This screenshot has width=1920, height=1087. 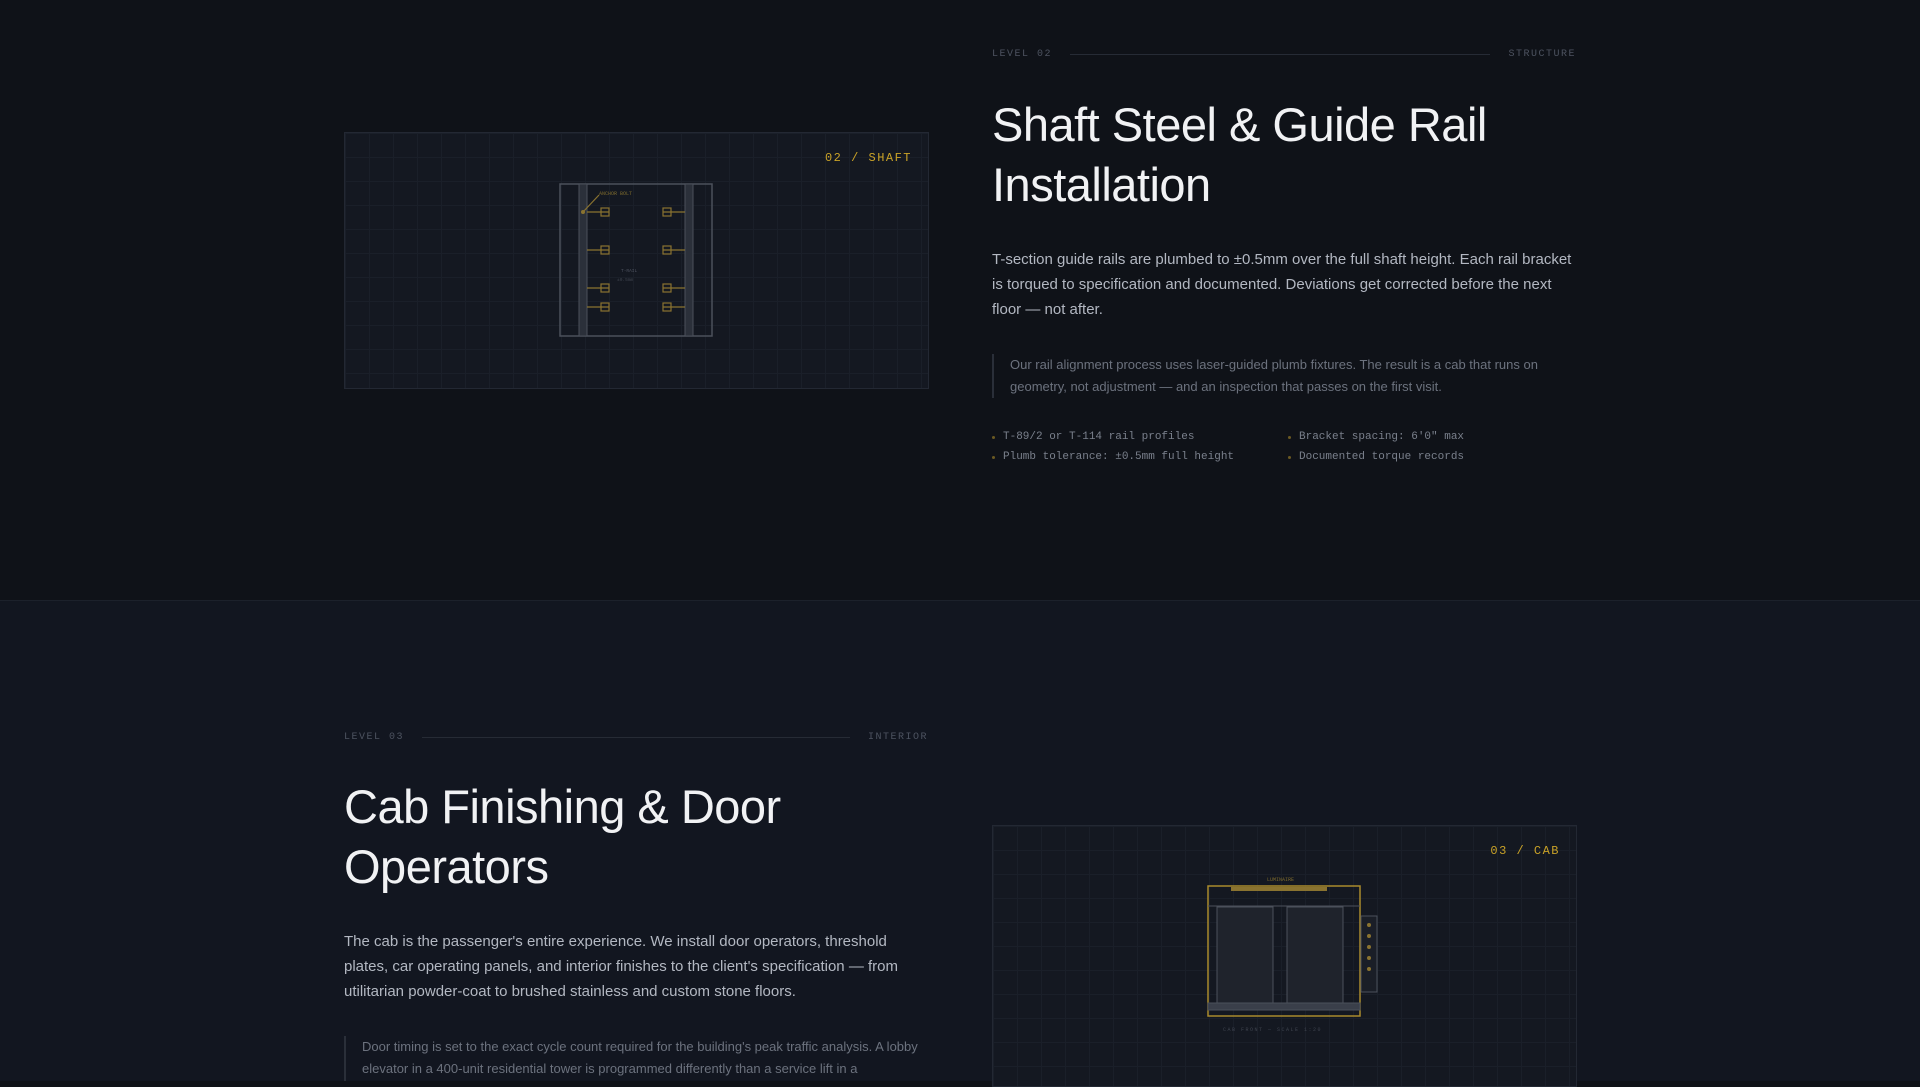 I want to click on level-label: LEVEL 02, so click(x=1022, y=54).